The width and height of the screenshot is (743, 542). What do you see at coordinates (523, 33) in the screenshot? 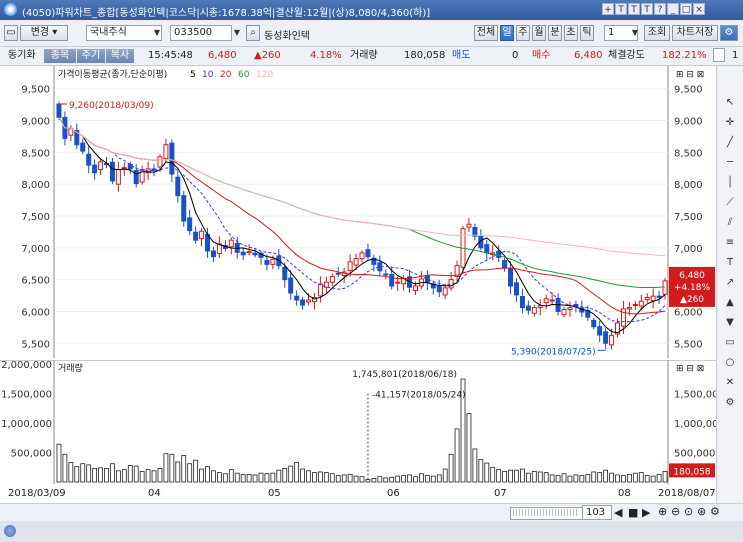
I see `period-button-2: 주` at bounding box center [523, 33].